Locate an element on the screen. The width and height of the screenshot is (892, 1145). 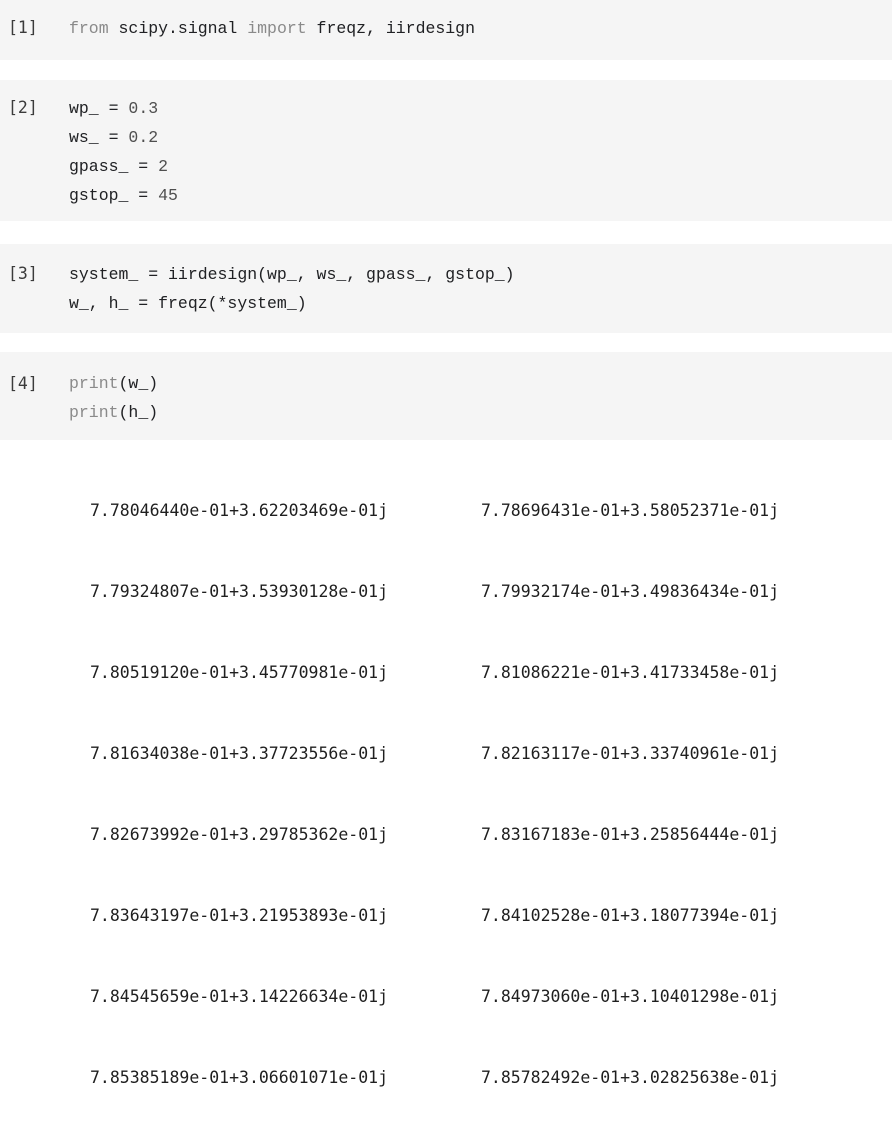
code-line: gstop_ = 45 is located at coordinates (123, 195).